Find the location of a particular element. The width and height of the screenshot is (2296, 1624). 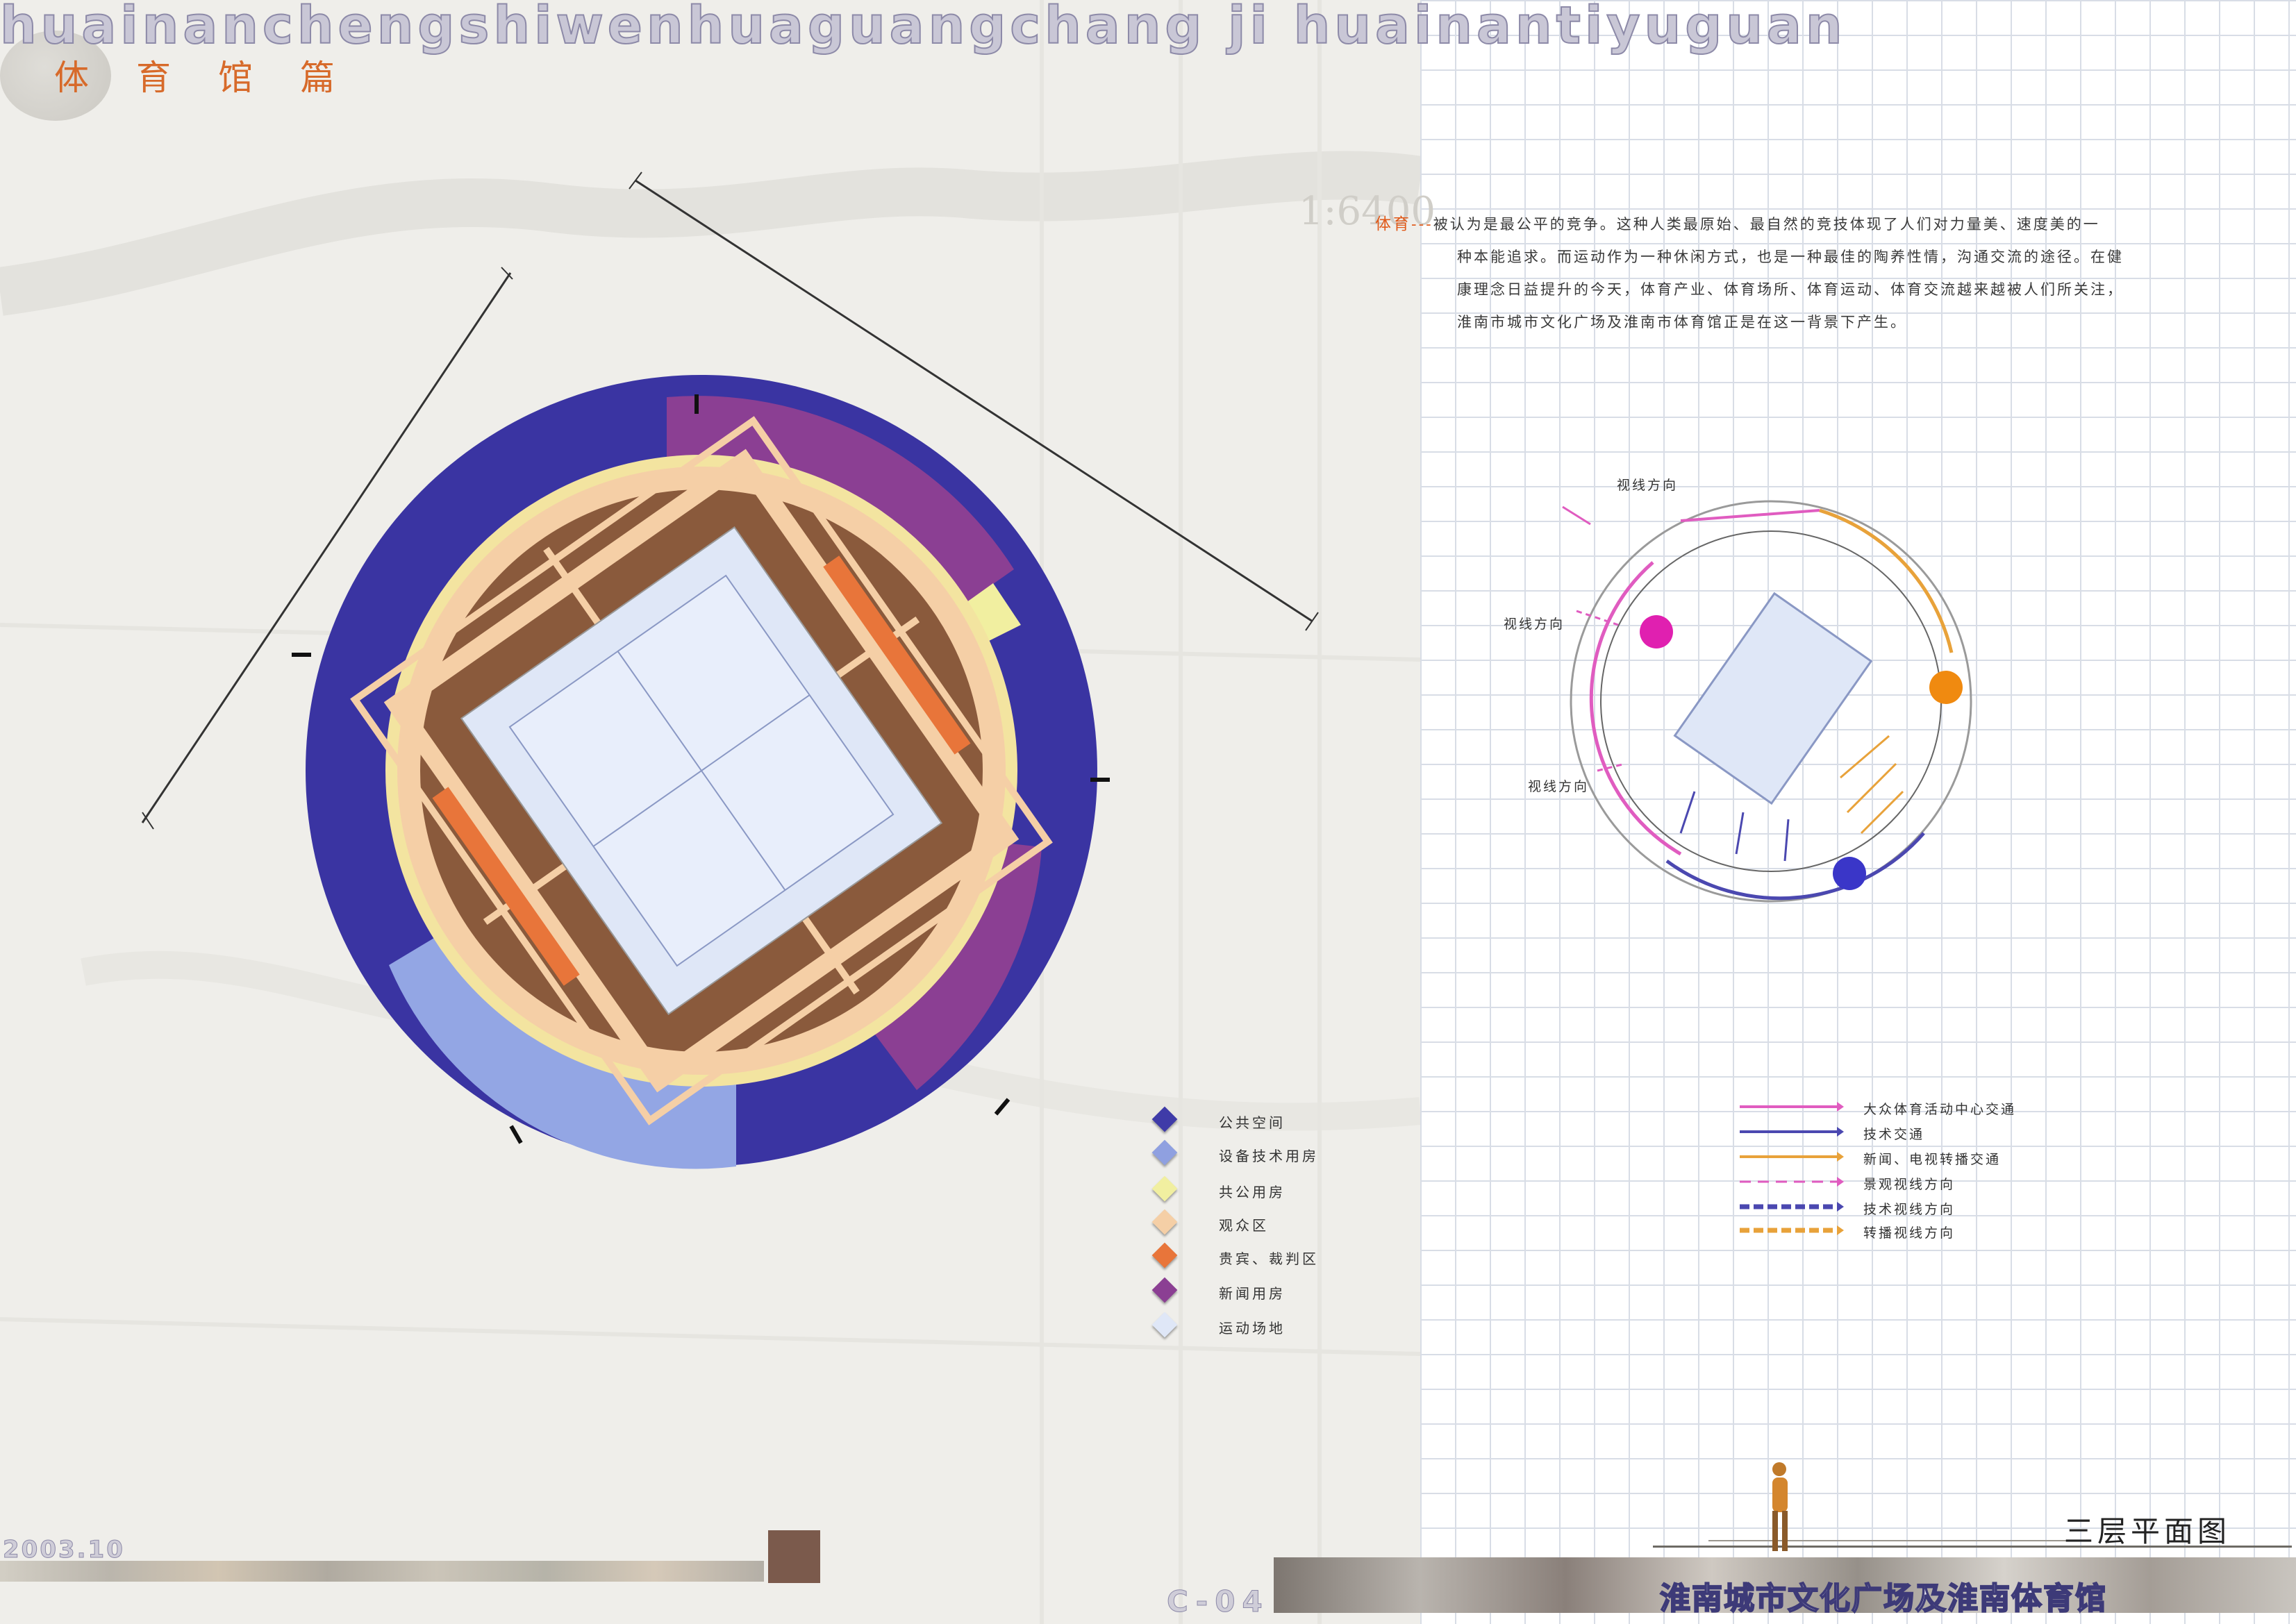

project-title: 淮南城市文化广场及淮南体育馆 is located at coordinates (1883, 1599).